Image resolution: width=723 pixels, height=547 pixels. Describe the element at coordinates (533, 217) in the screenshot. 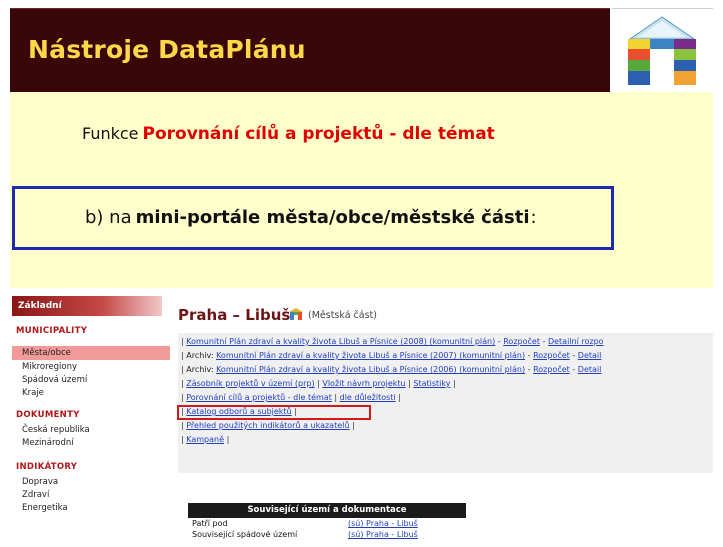

I see `portal-colon: :` at that location.